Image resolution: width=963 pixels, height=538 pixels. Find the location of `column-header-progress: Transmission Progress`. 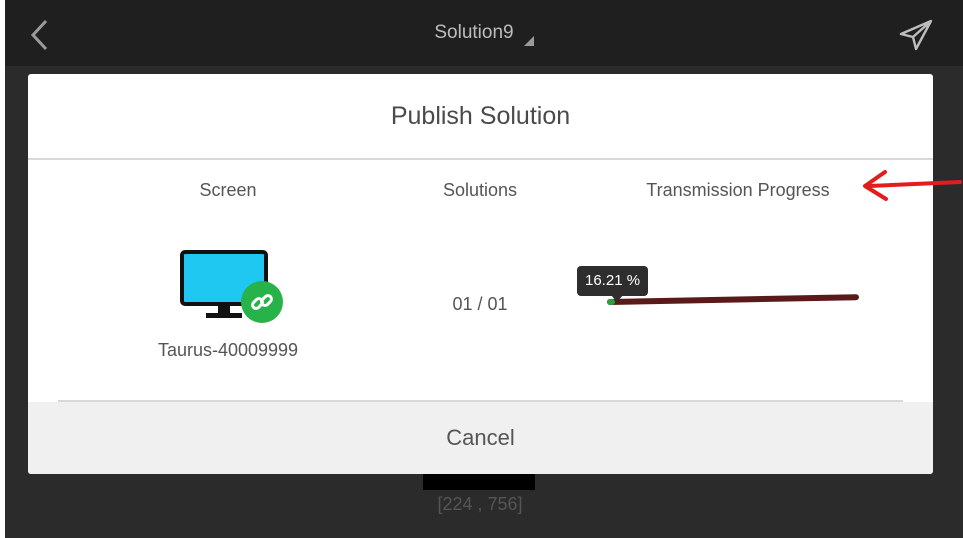

column-header-progress: Transmission Progress is located at coordinates (738, 190).